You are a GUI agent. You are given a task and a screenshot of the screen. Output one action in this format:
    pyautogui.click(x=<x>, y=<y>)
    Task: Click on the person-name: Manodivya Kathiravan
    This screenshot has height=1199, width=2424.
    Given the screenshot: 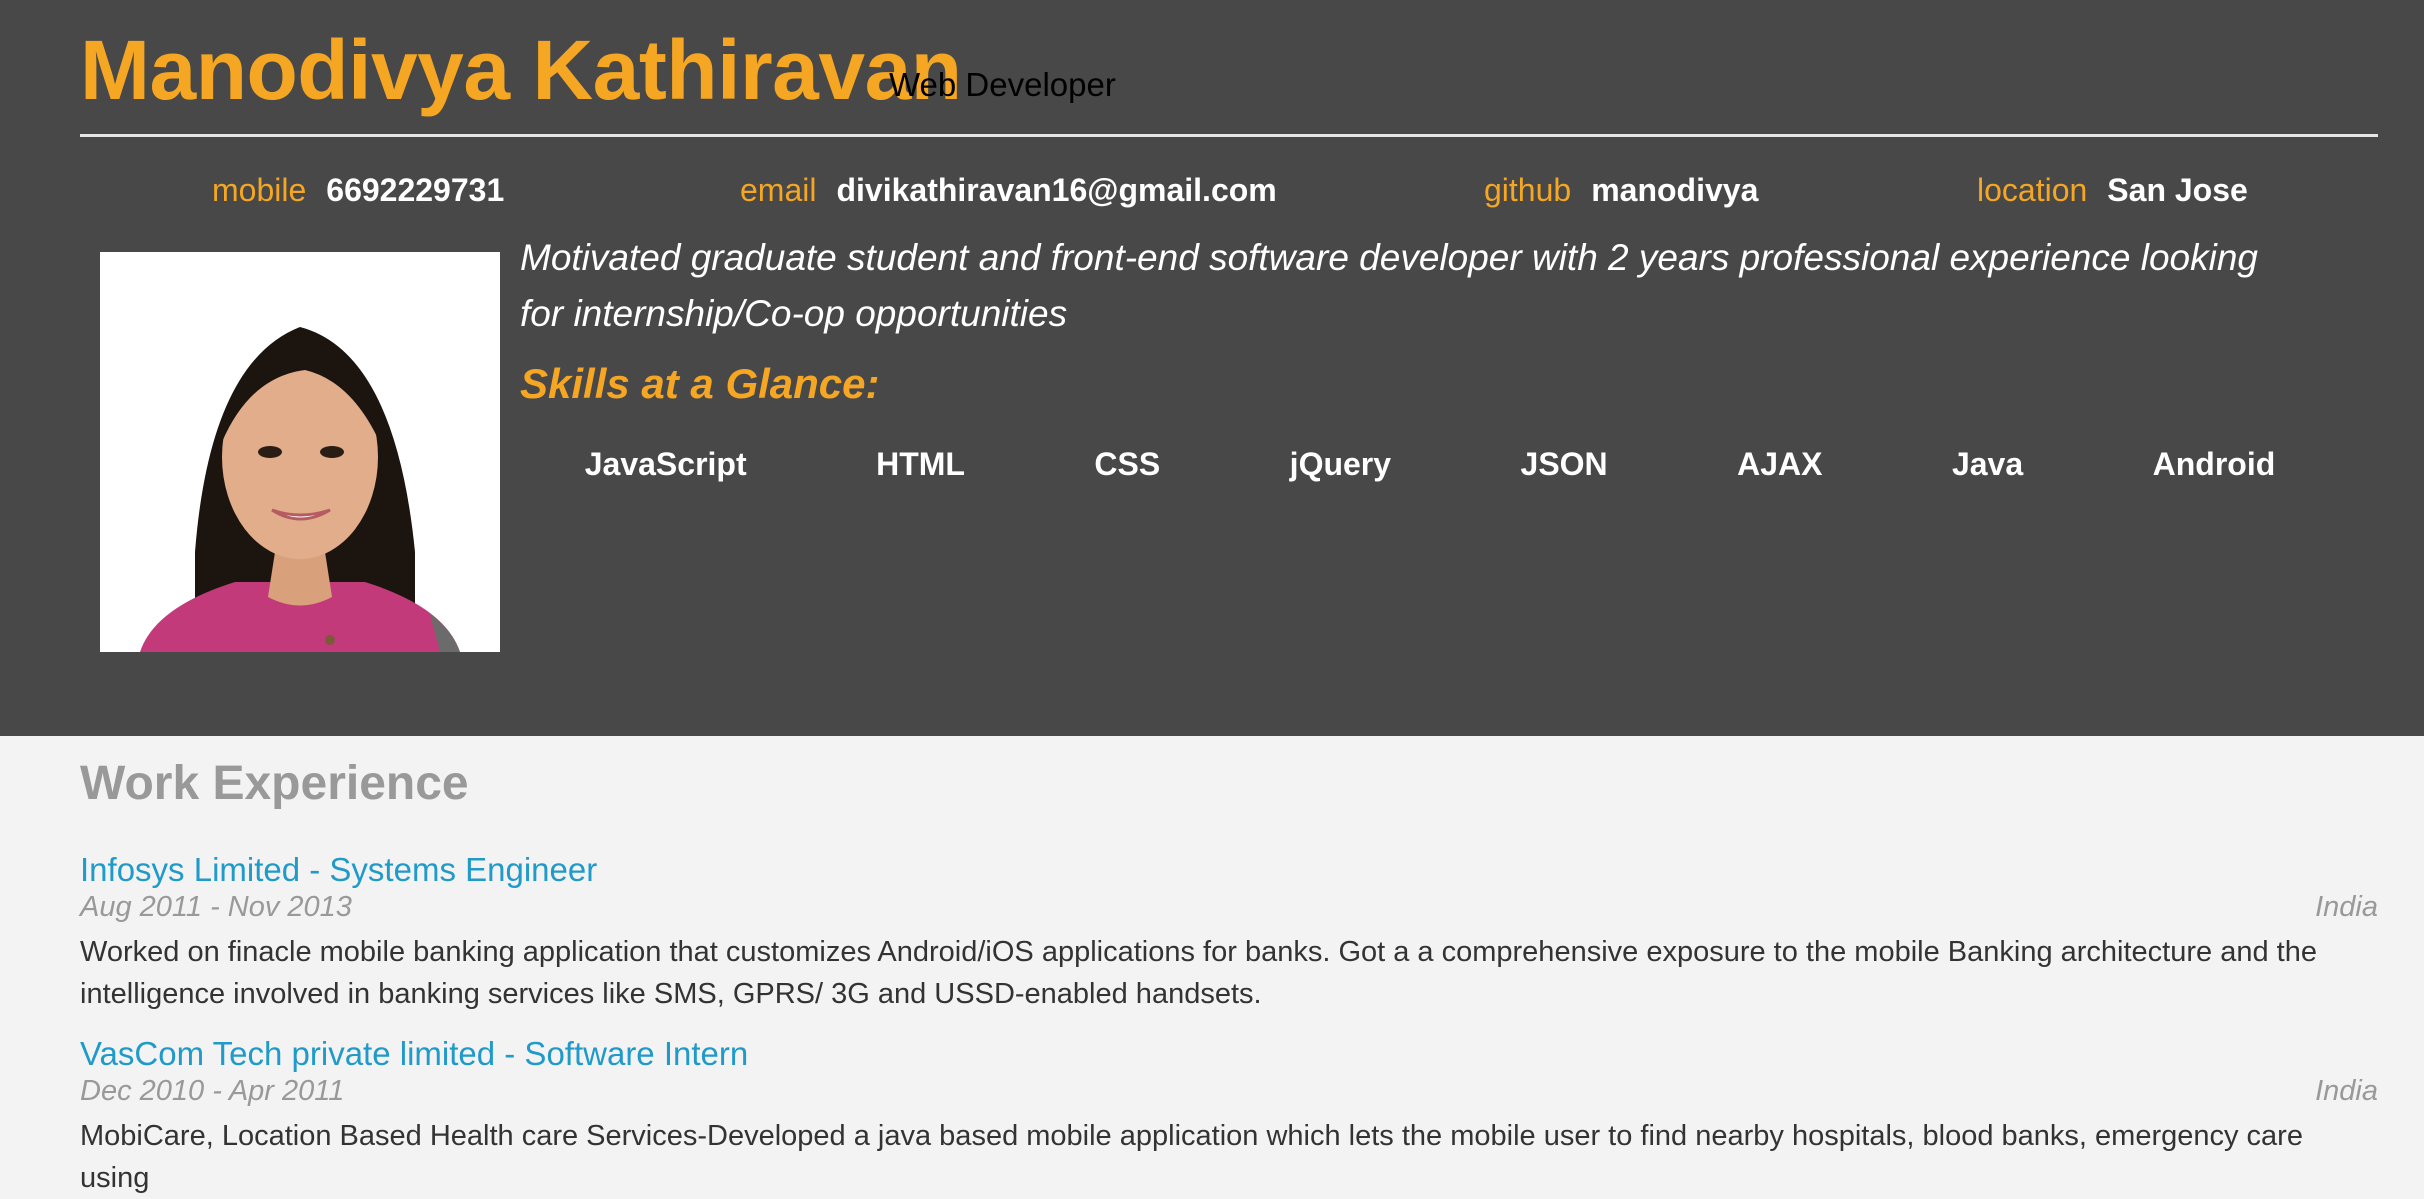 What is the action you would take?
    pyautogui.click(x=521, y=70)
    